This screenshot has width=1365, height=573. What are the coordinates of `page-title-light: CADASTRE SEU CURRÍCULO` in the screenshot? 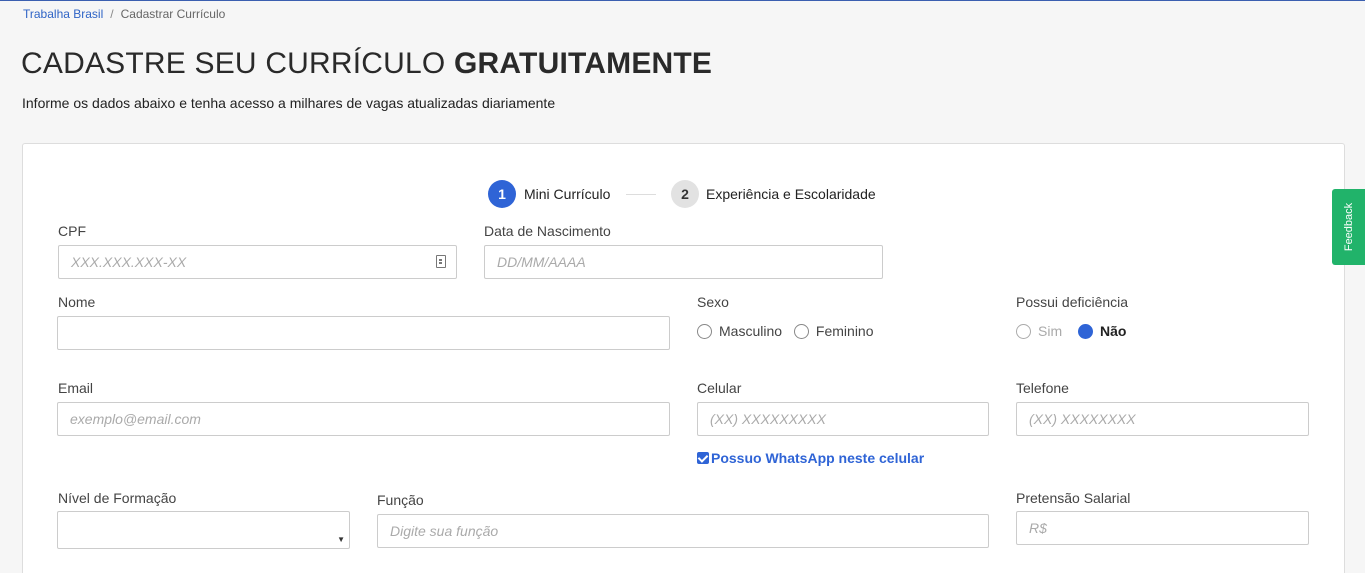 It's located at (233, 63).